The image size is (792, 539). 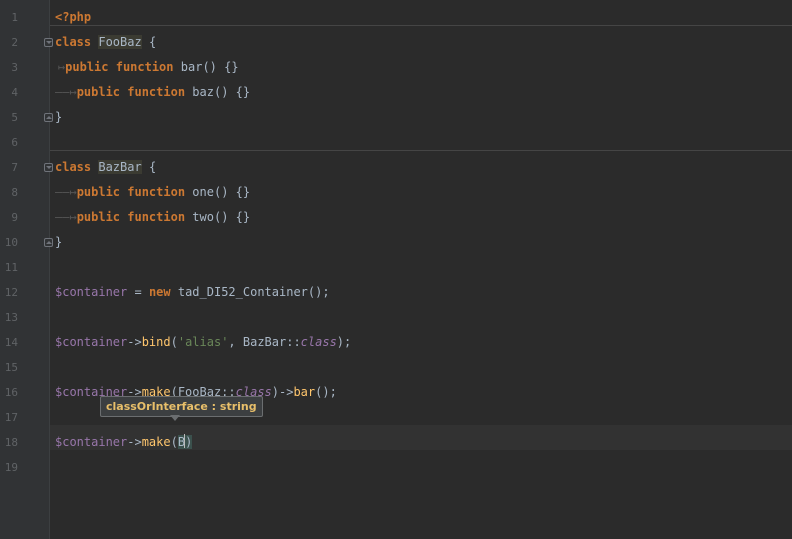 What do you see at coordinates (138, 292) in the screenshot?
I see `operator: =` at bounding box center [138, 292].